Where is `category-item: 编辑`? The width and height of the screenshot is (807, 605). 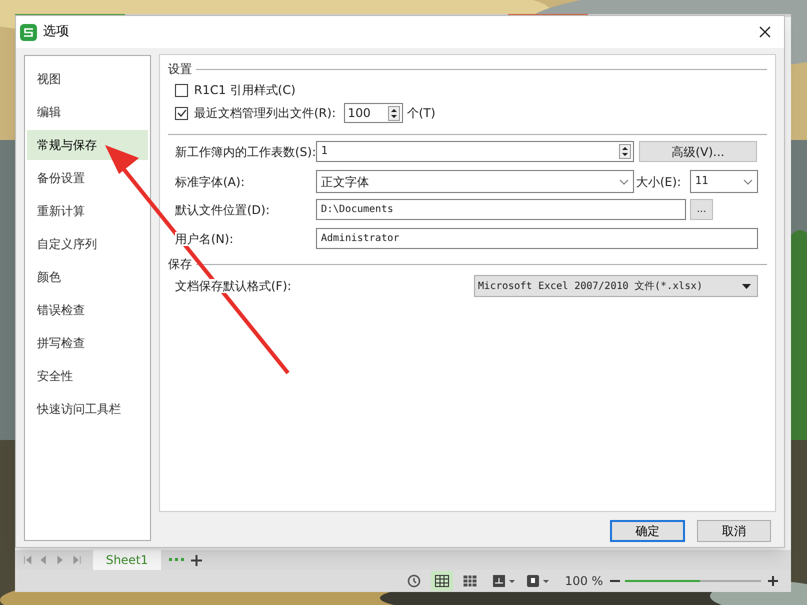 category-item: 编辑 is located at coordinates (87, 111).